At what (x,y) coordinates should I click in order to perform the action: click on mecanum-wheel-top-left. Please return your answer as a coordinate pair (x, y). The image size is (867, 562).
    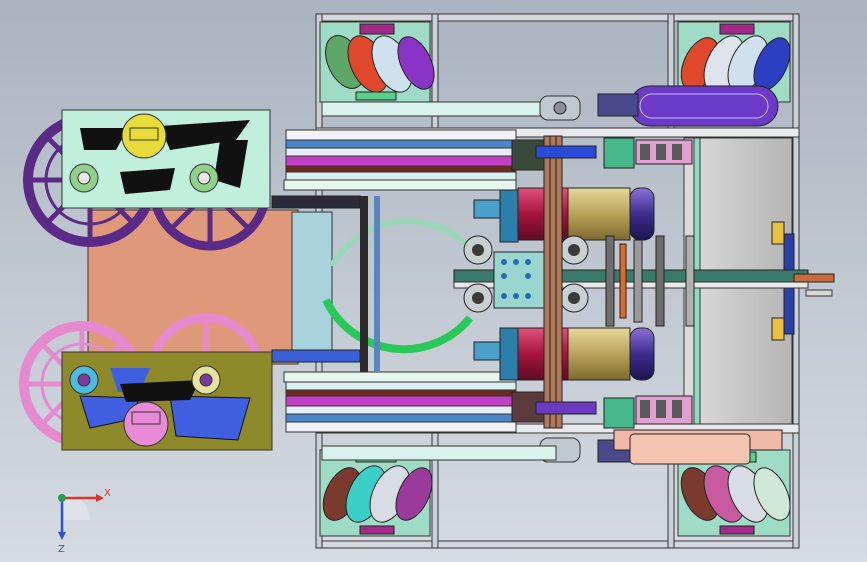
    Looking at the image, I should click on (377, 62).